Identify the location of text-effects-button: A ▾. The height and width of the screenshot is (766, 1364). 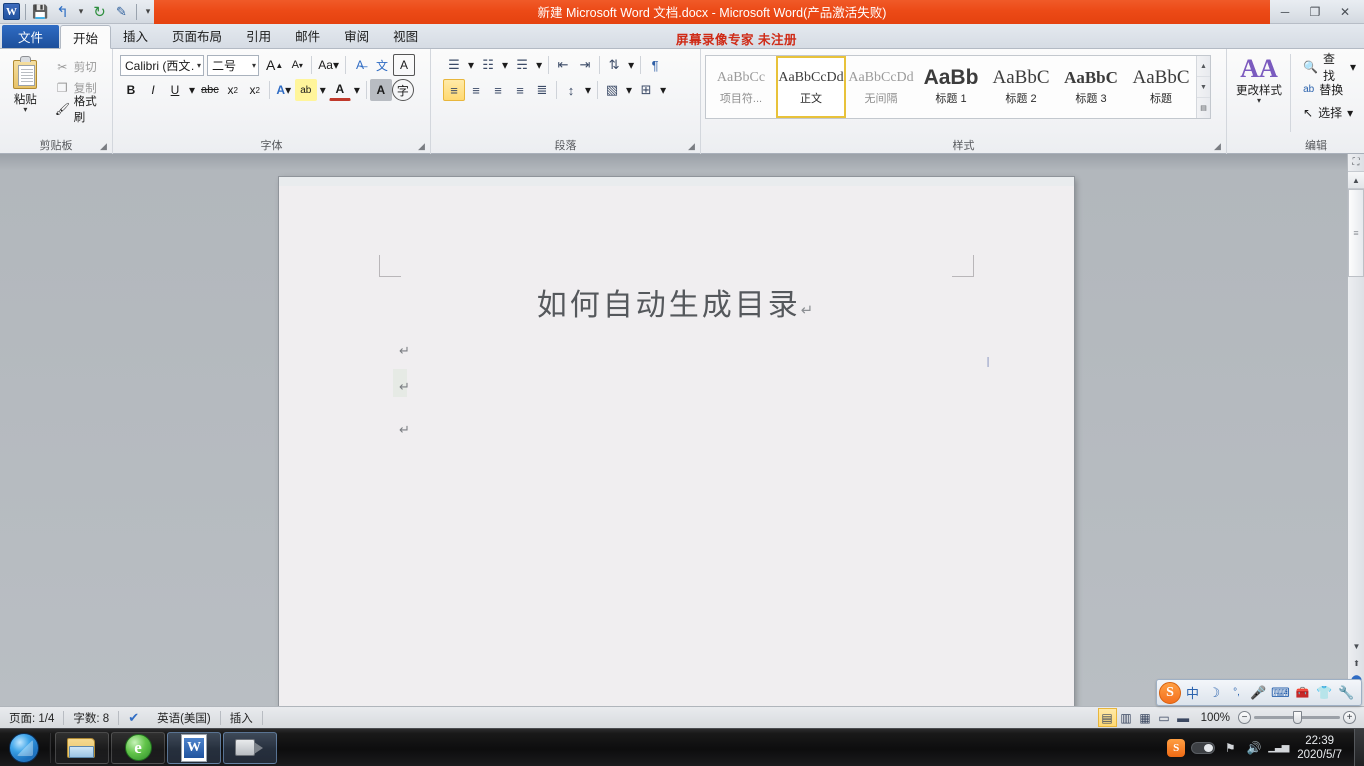
(284, 90).